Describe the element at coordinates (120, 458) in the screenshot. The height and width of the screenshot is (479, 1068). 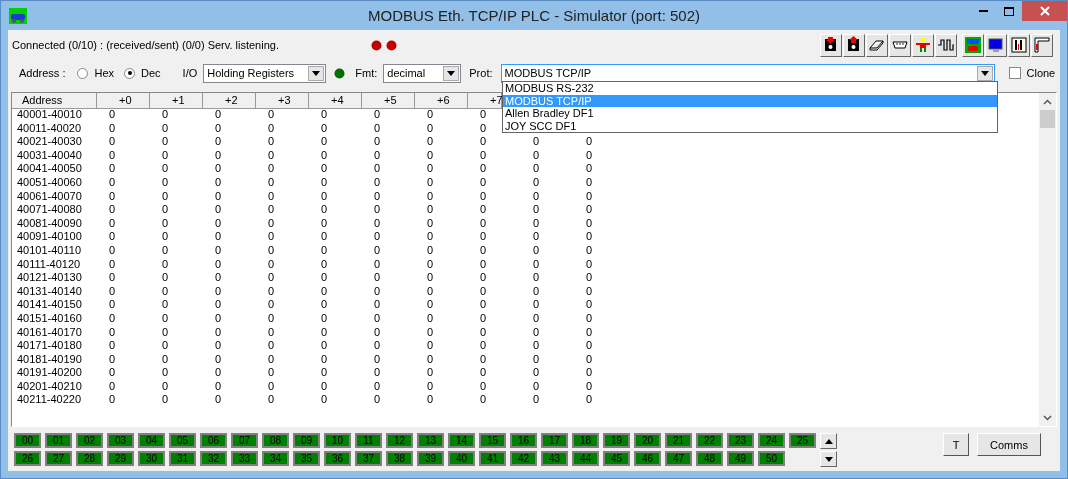
I see `station-button: 29` at that location.